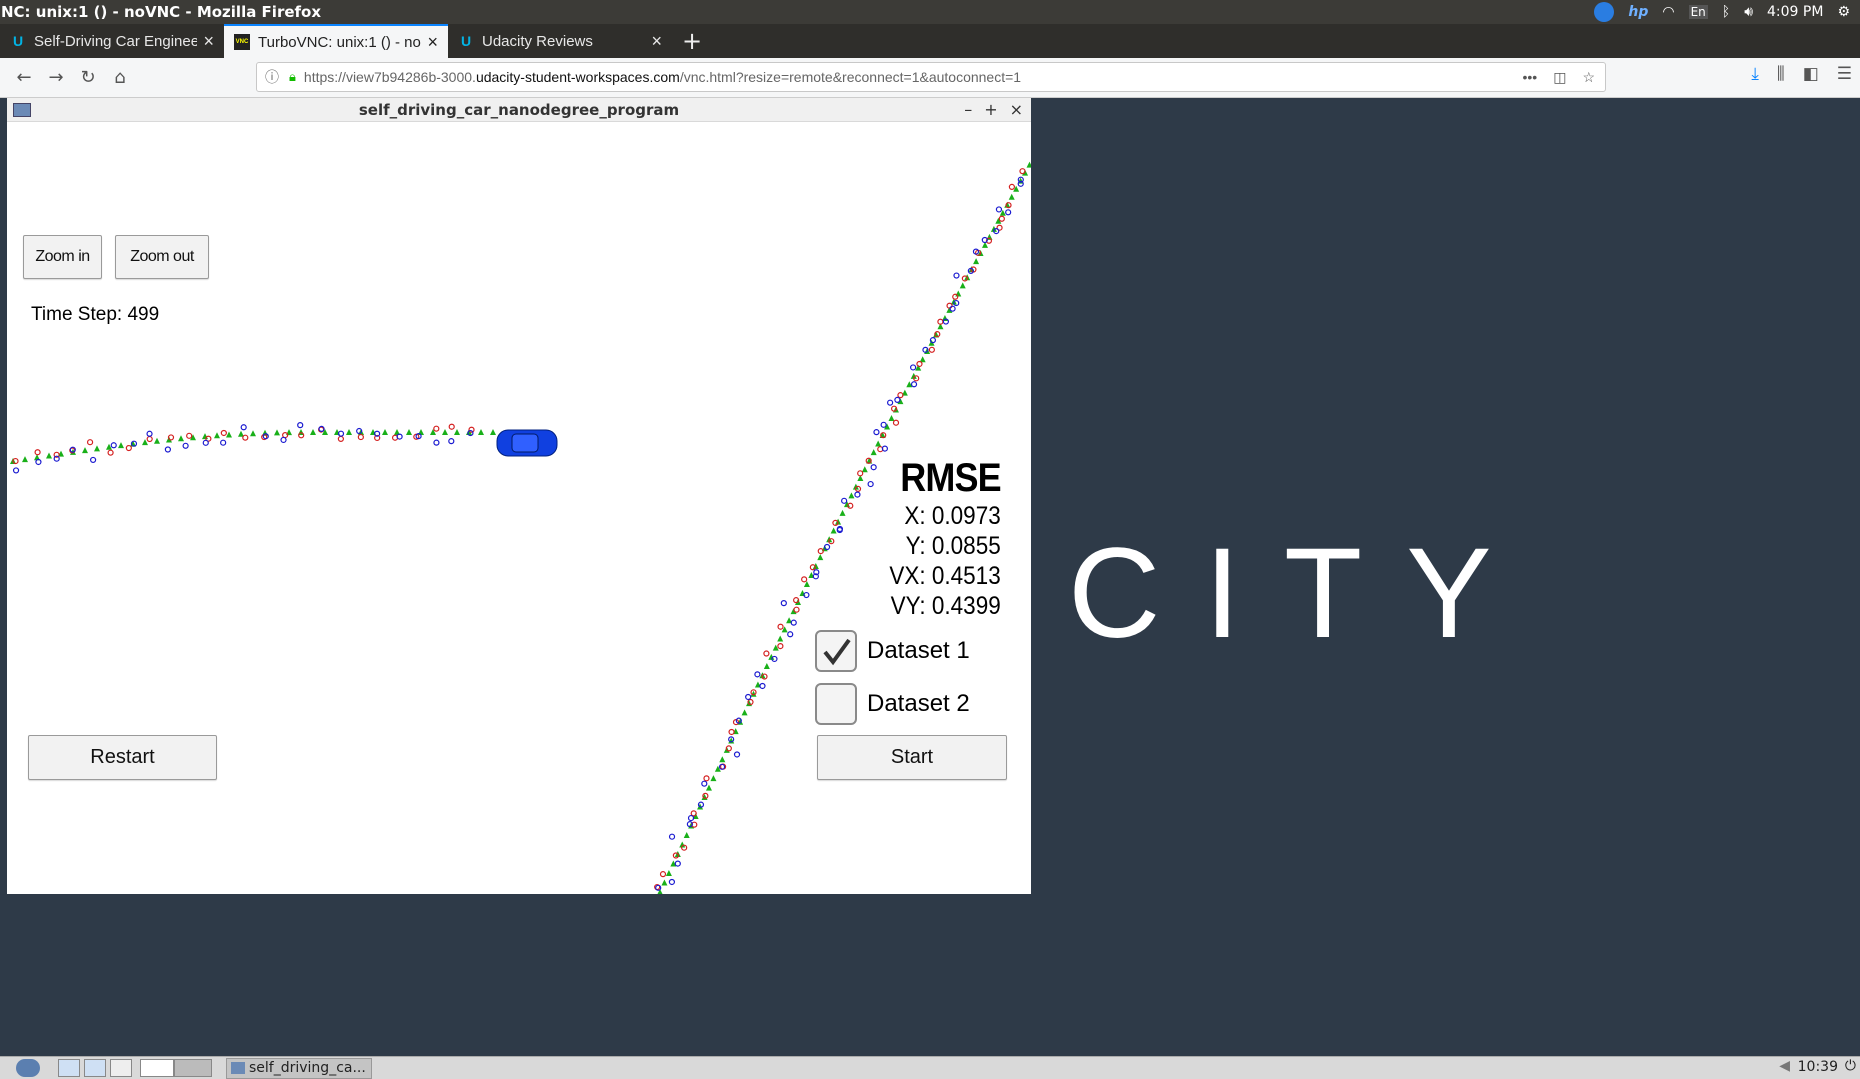 Image resolution: width=1860 pixels, height=1079 pixels. What do you see at coordinates (22, 110) in the screenshot?
I see `window-menu-icon` at bounding box center [22, 110].